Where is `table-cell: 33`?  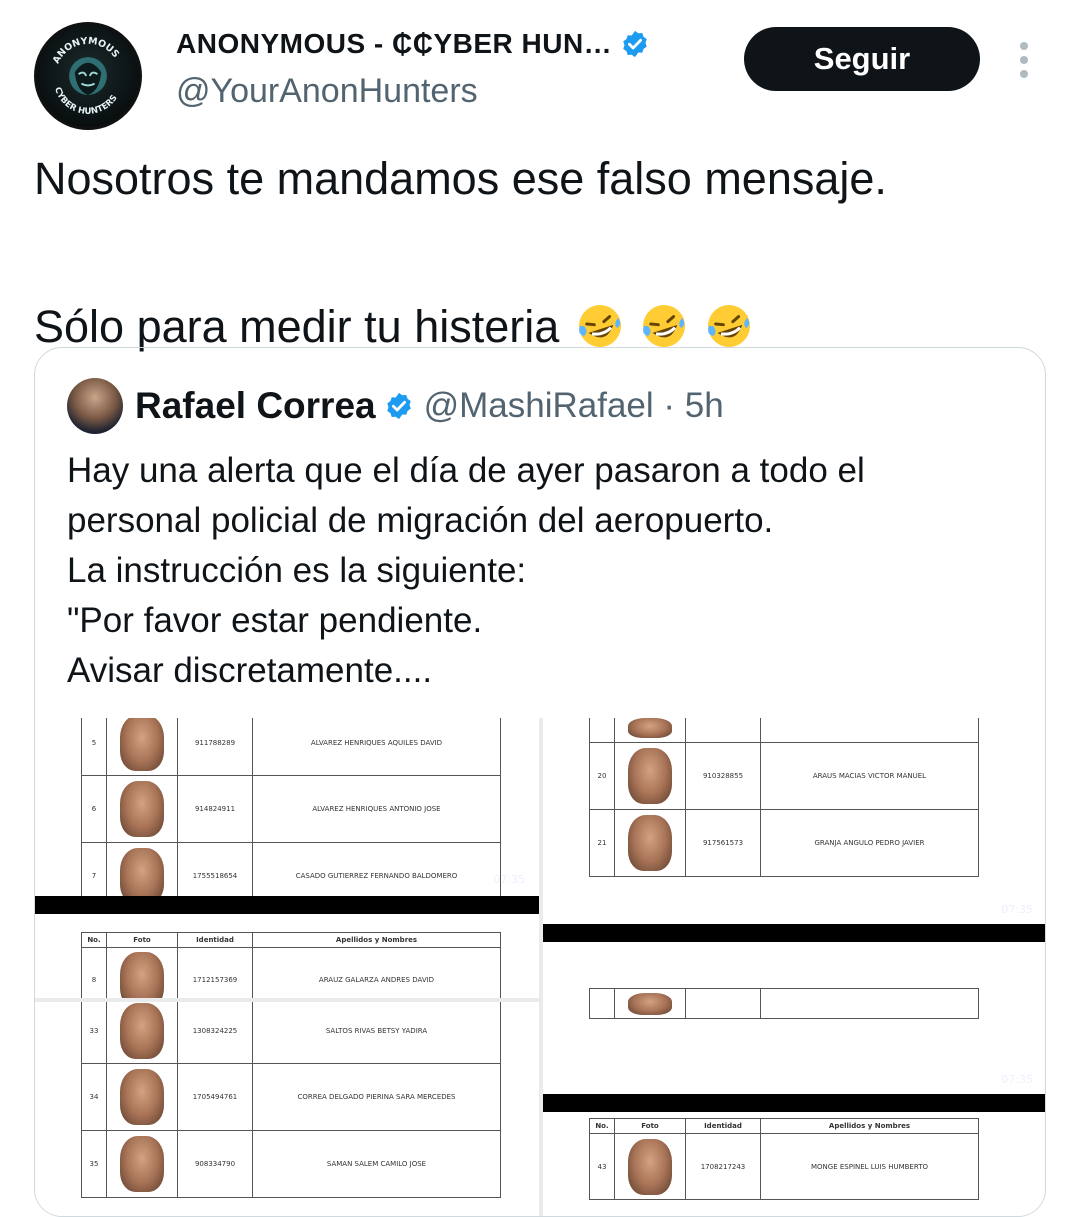 table-cell: 33 is located at coordinates (94, 1033).